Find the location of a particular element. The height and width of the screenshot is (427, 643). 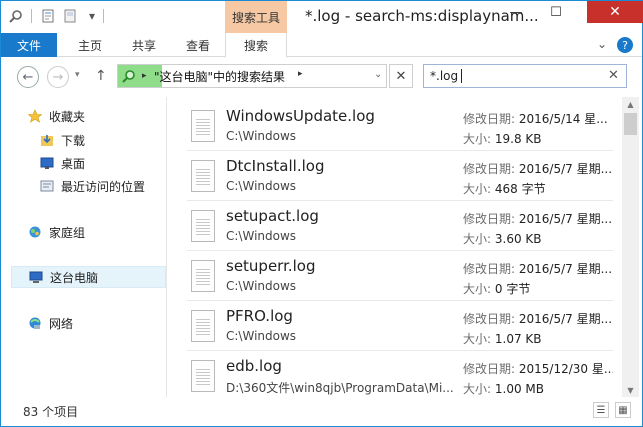

tab-share: 共享 is located at coordinates (144, 45).